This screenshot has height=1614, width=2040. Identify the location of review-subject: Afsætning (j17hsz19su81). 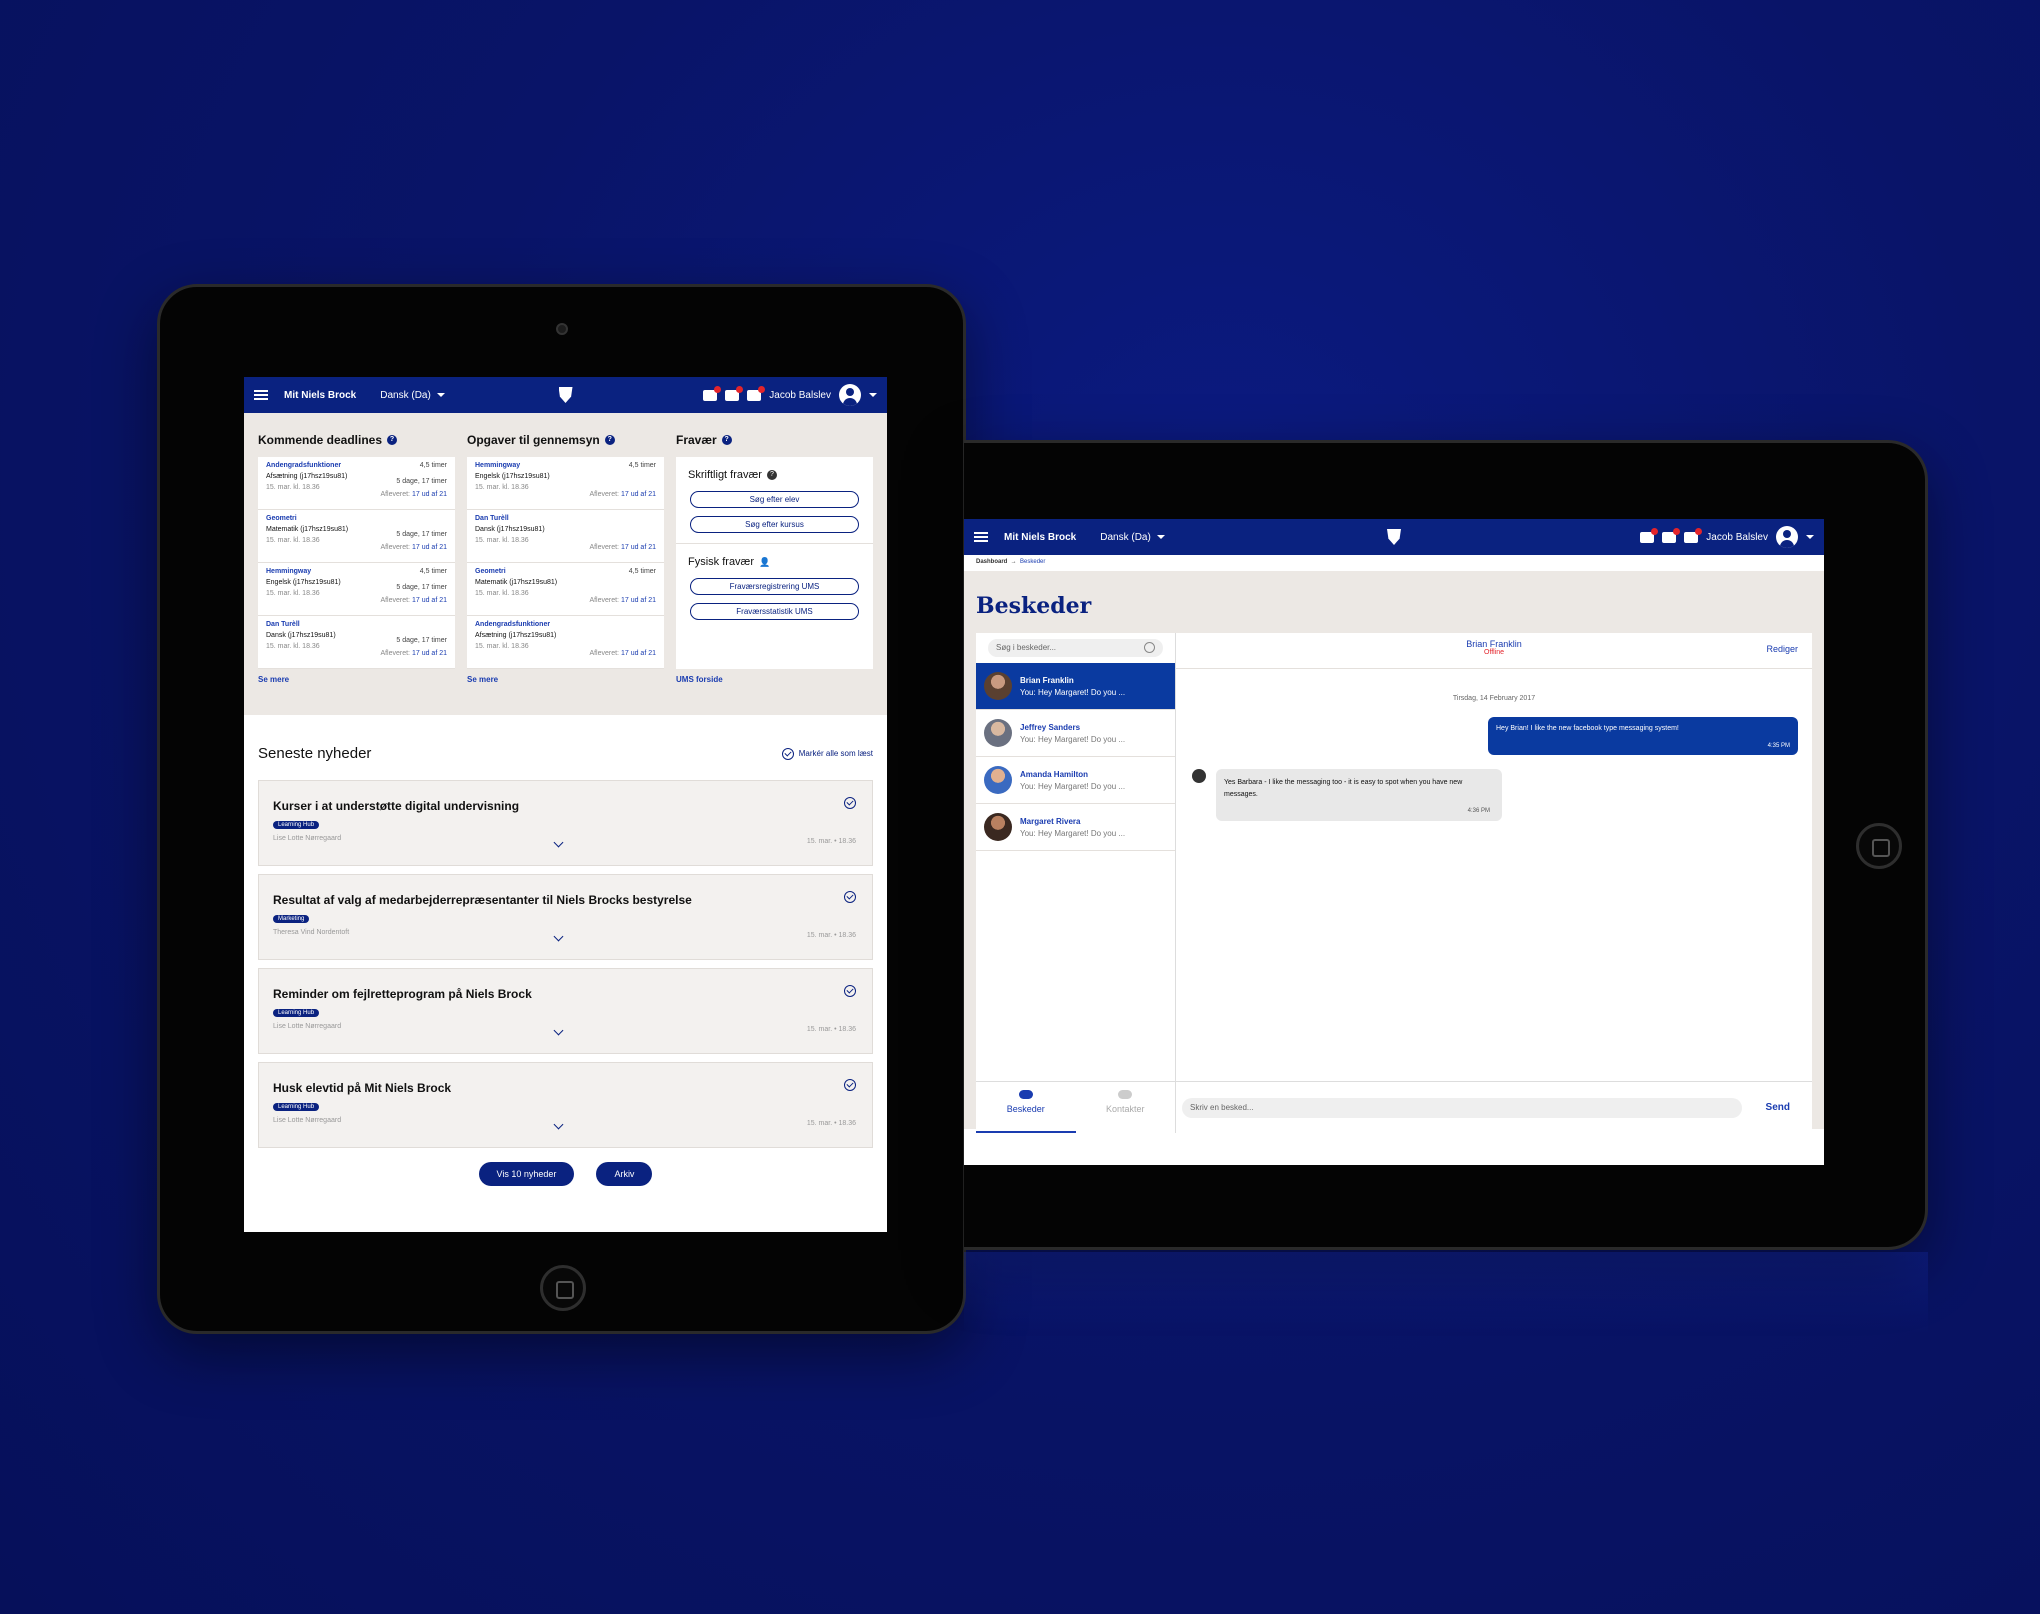
(516, 635).